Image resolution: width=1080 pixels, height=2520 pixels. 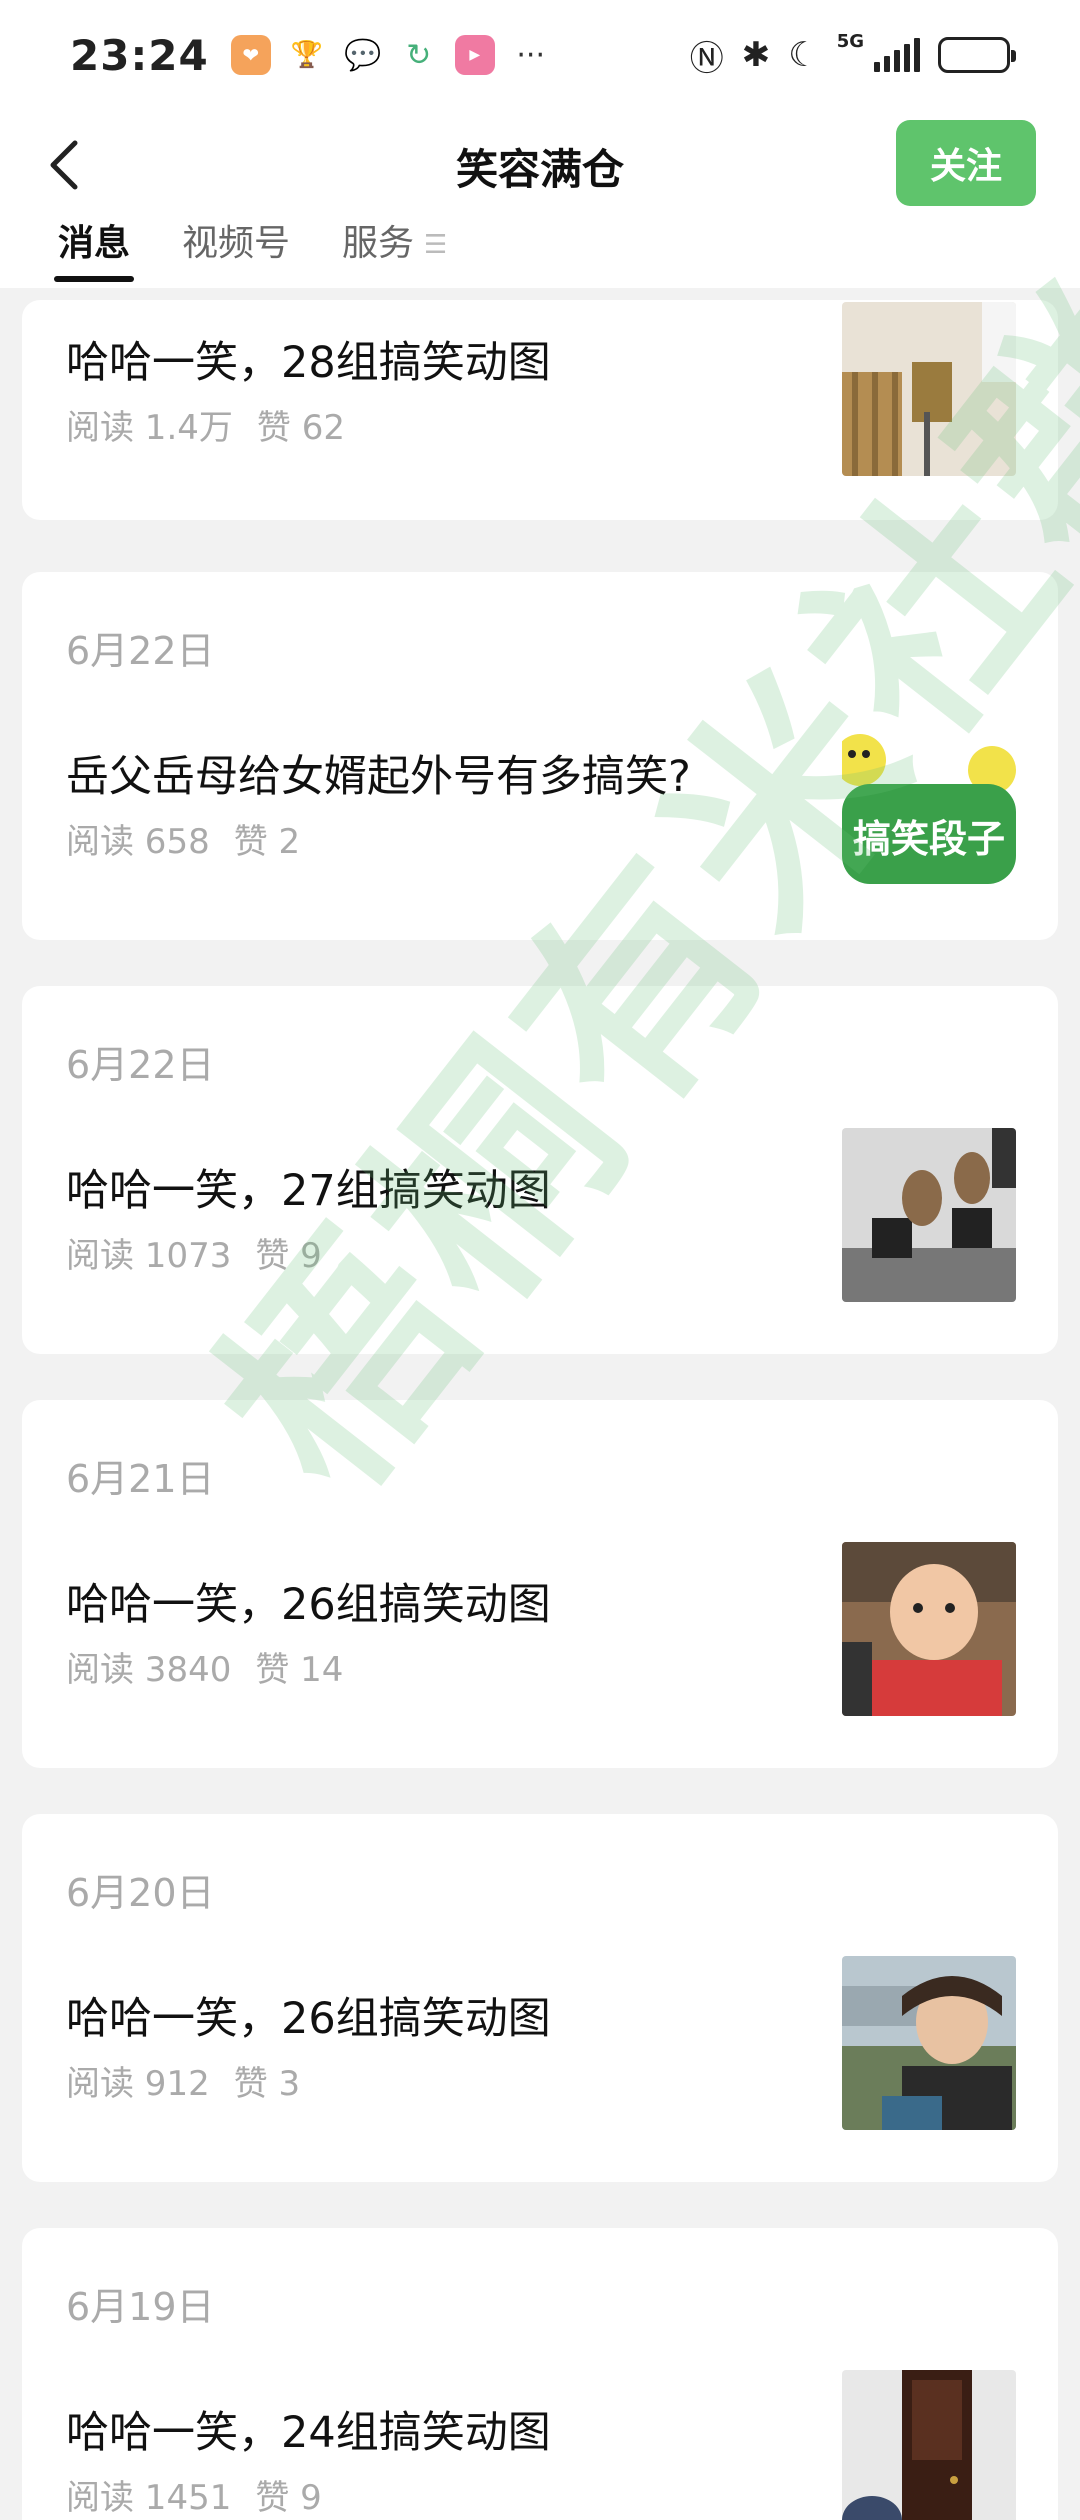 What do you see at coordinates (139, 55) in the screenshot?
I see `status-time: 23:24` at bounding box center [139, 55].